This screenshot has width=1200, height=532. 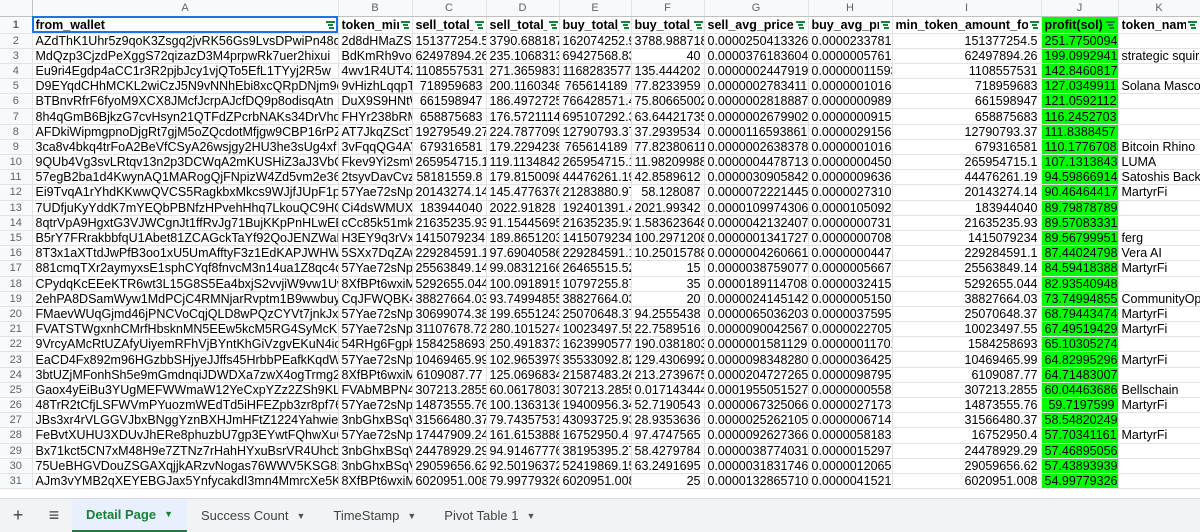 What do you see at coordinates (595, 451) in the screenshot?
I see `table-cell: 38195395.27` at bounding box center [595, 451].